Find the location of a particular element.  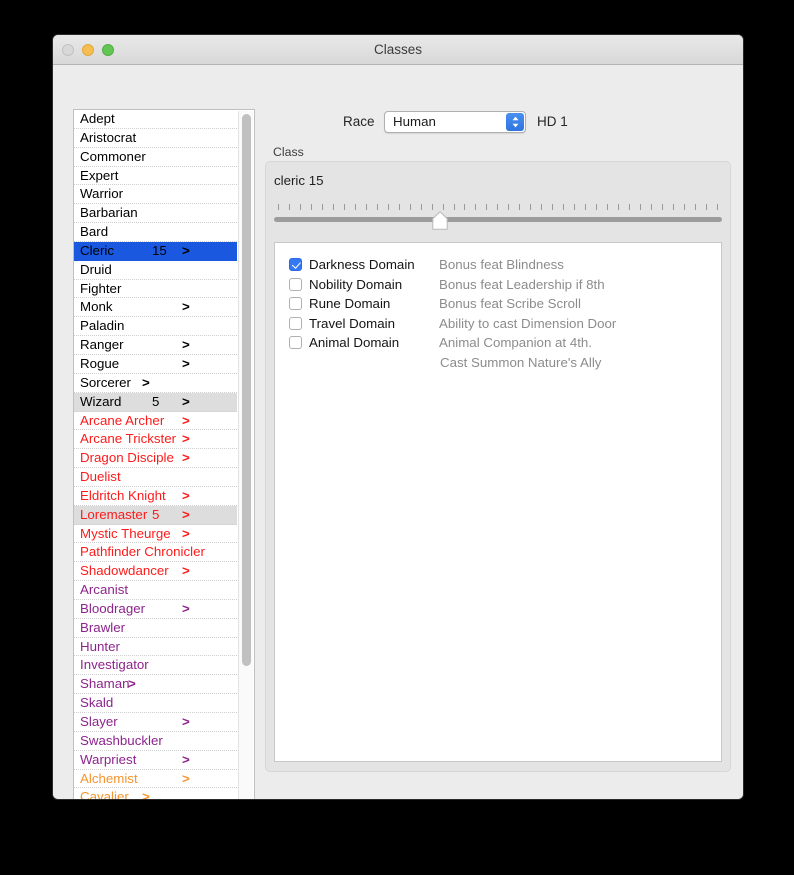

class-list-item: Loremaster 5 > is located at coordinates (155, 515).